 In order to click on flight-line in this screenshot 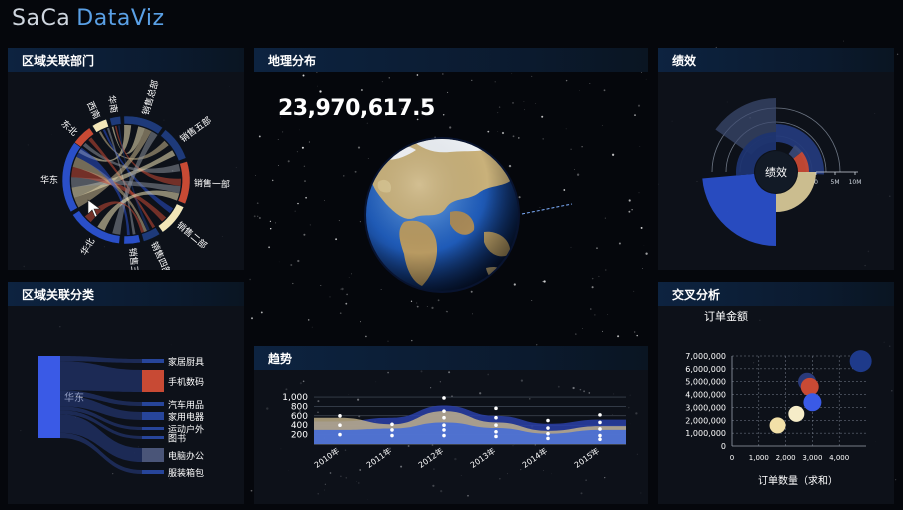, I will do `click(547, 209)`.